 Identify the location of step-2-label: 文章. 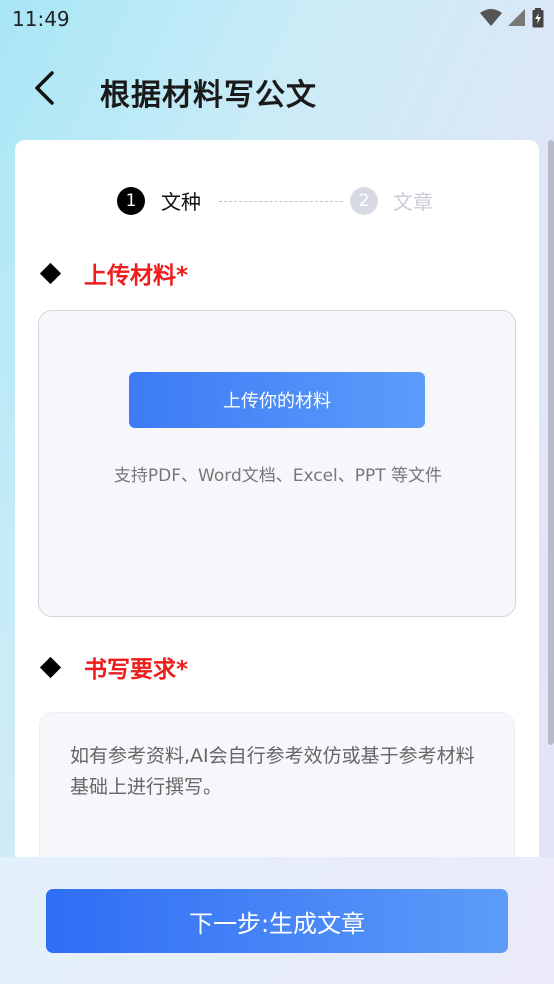
(413, 202).